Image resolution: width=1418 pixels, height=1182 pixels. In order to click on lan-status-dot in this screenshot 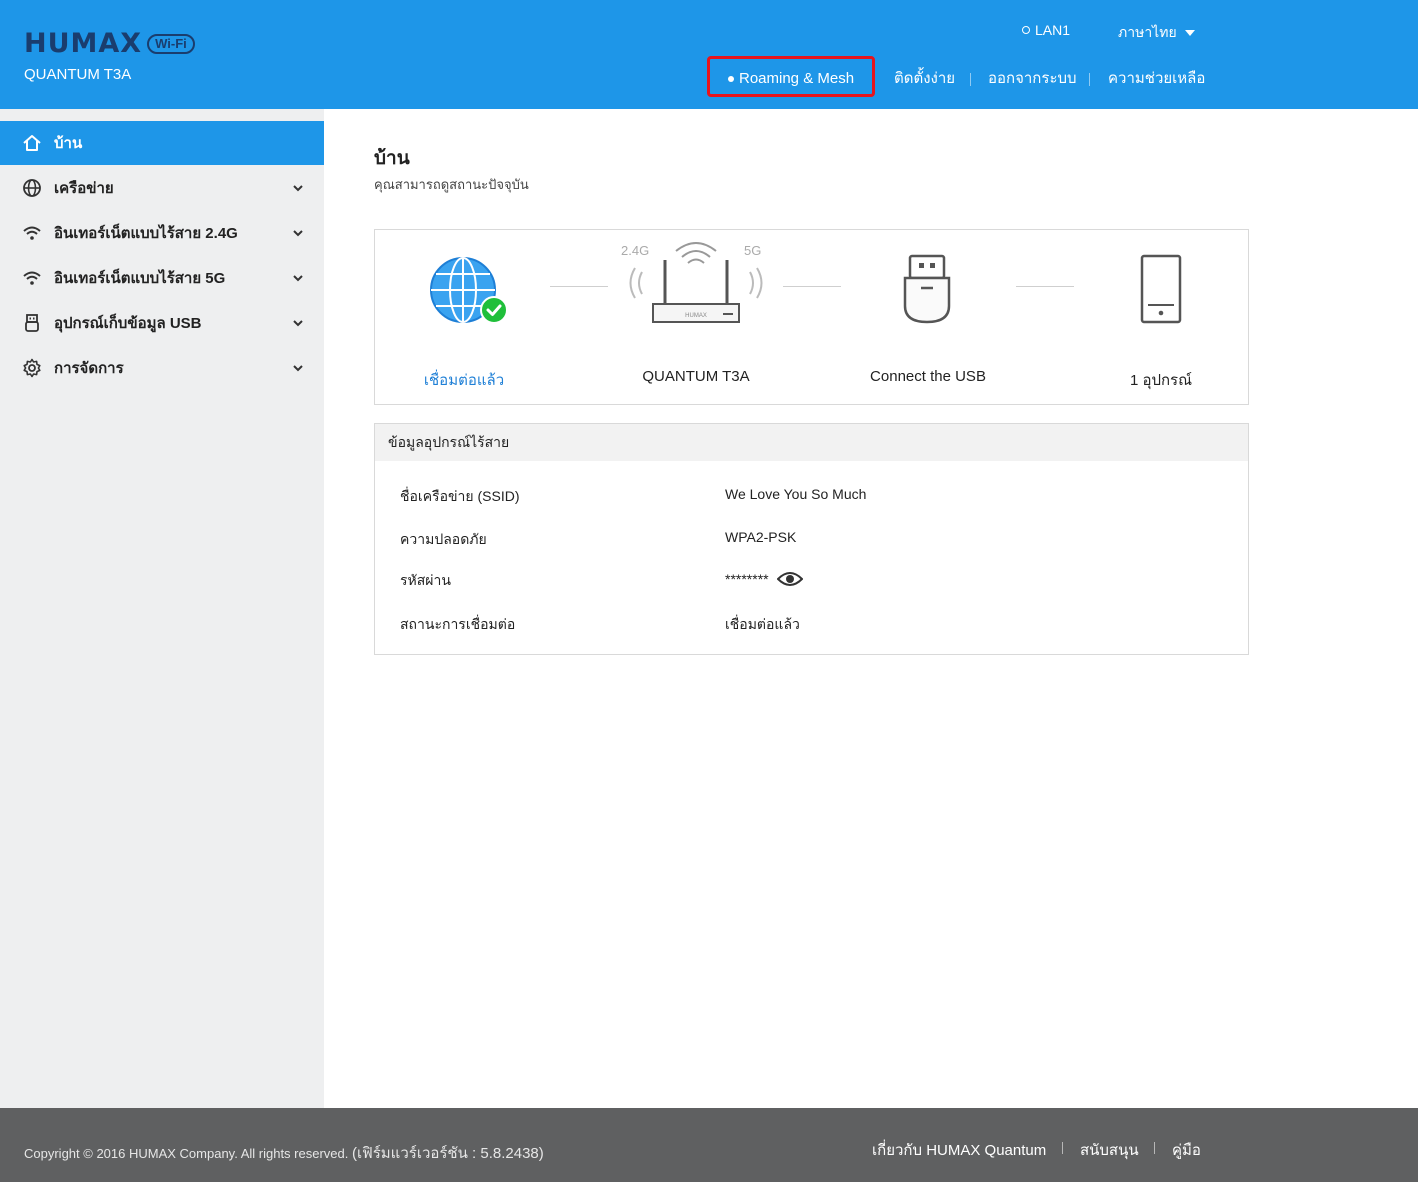, I will do `click(1026, 30)`.